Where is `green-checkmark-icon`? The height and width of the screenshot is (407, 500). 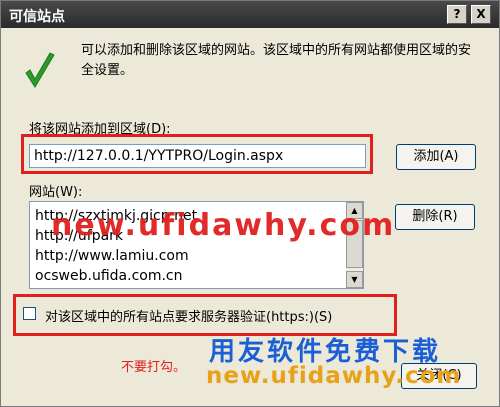
green-checkmark-icon is located at coordinates (40, 70).